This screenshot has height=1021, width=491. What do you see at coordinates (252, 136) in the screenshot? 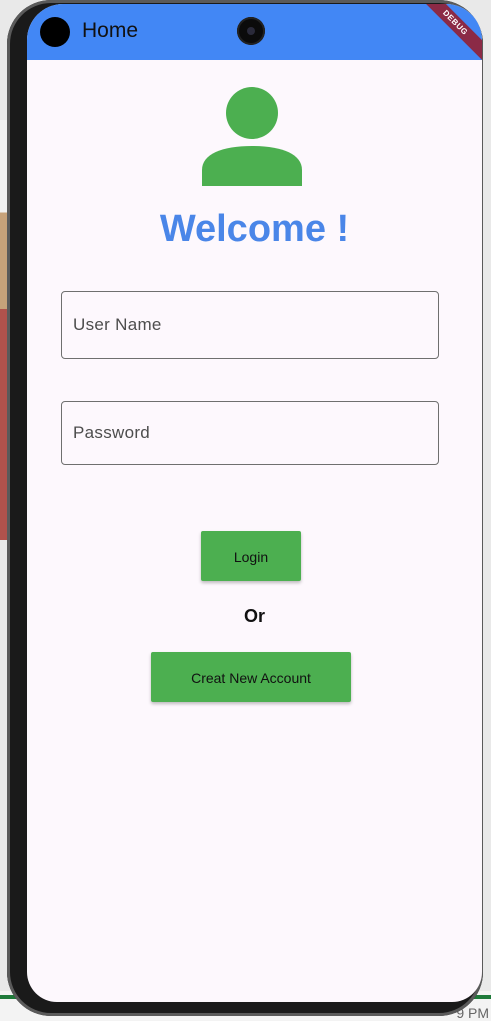
I see `person-icon` at bounding box center [252, 136].